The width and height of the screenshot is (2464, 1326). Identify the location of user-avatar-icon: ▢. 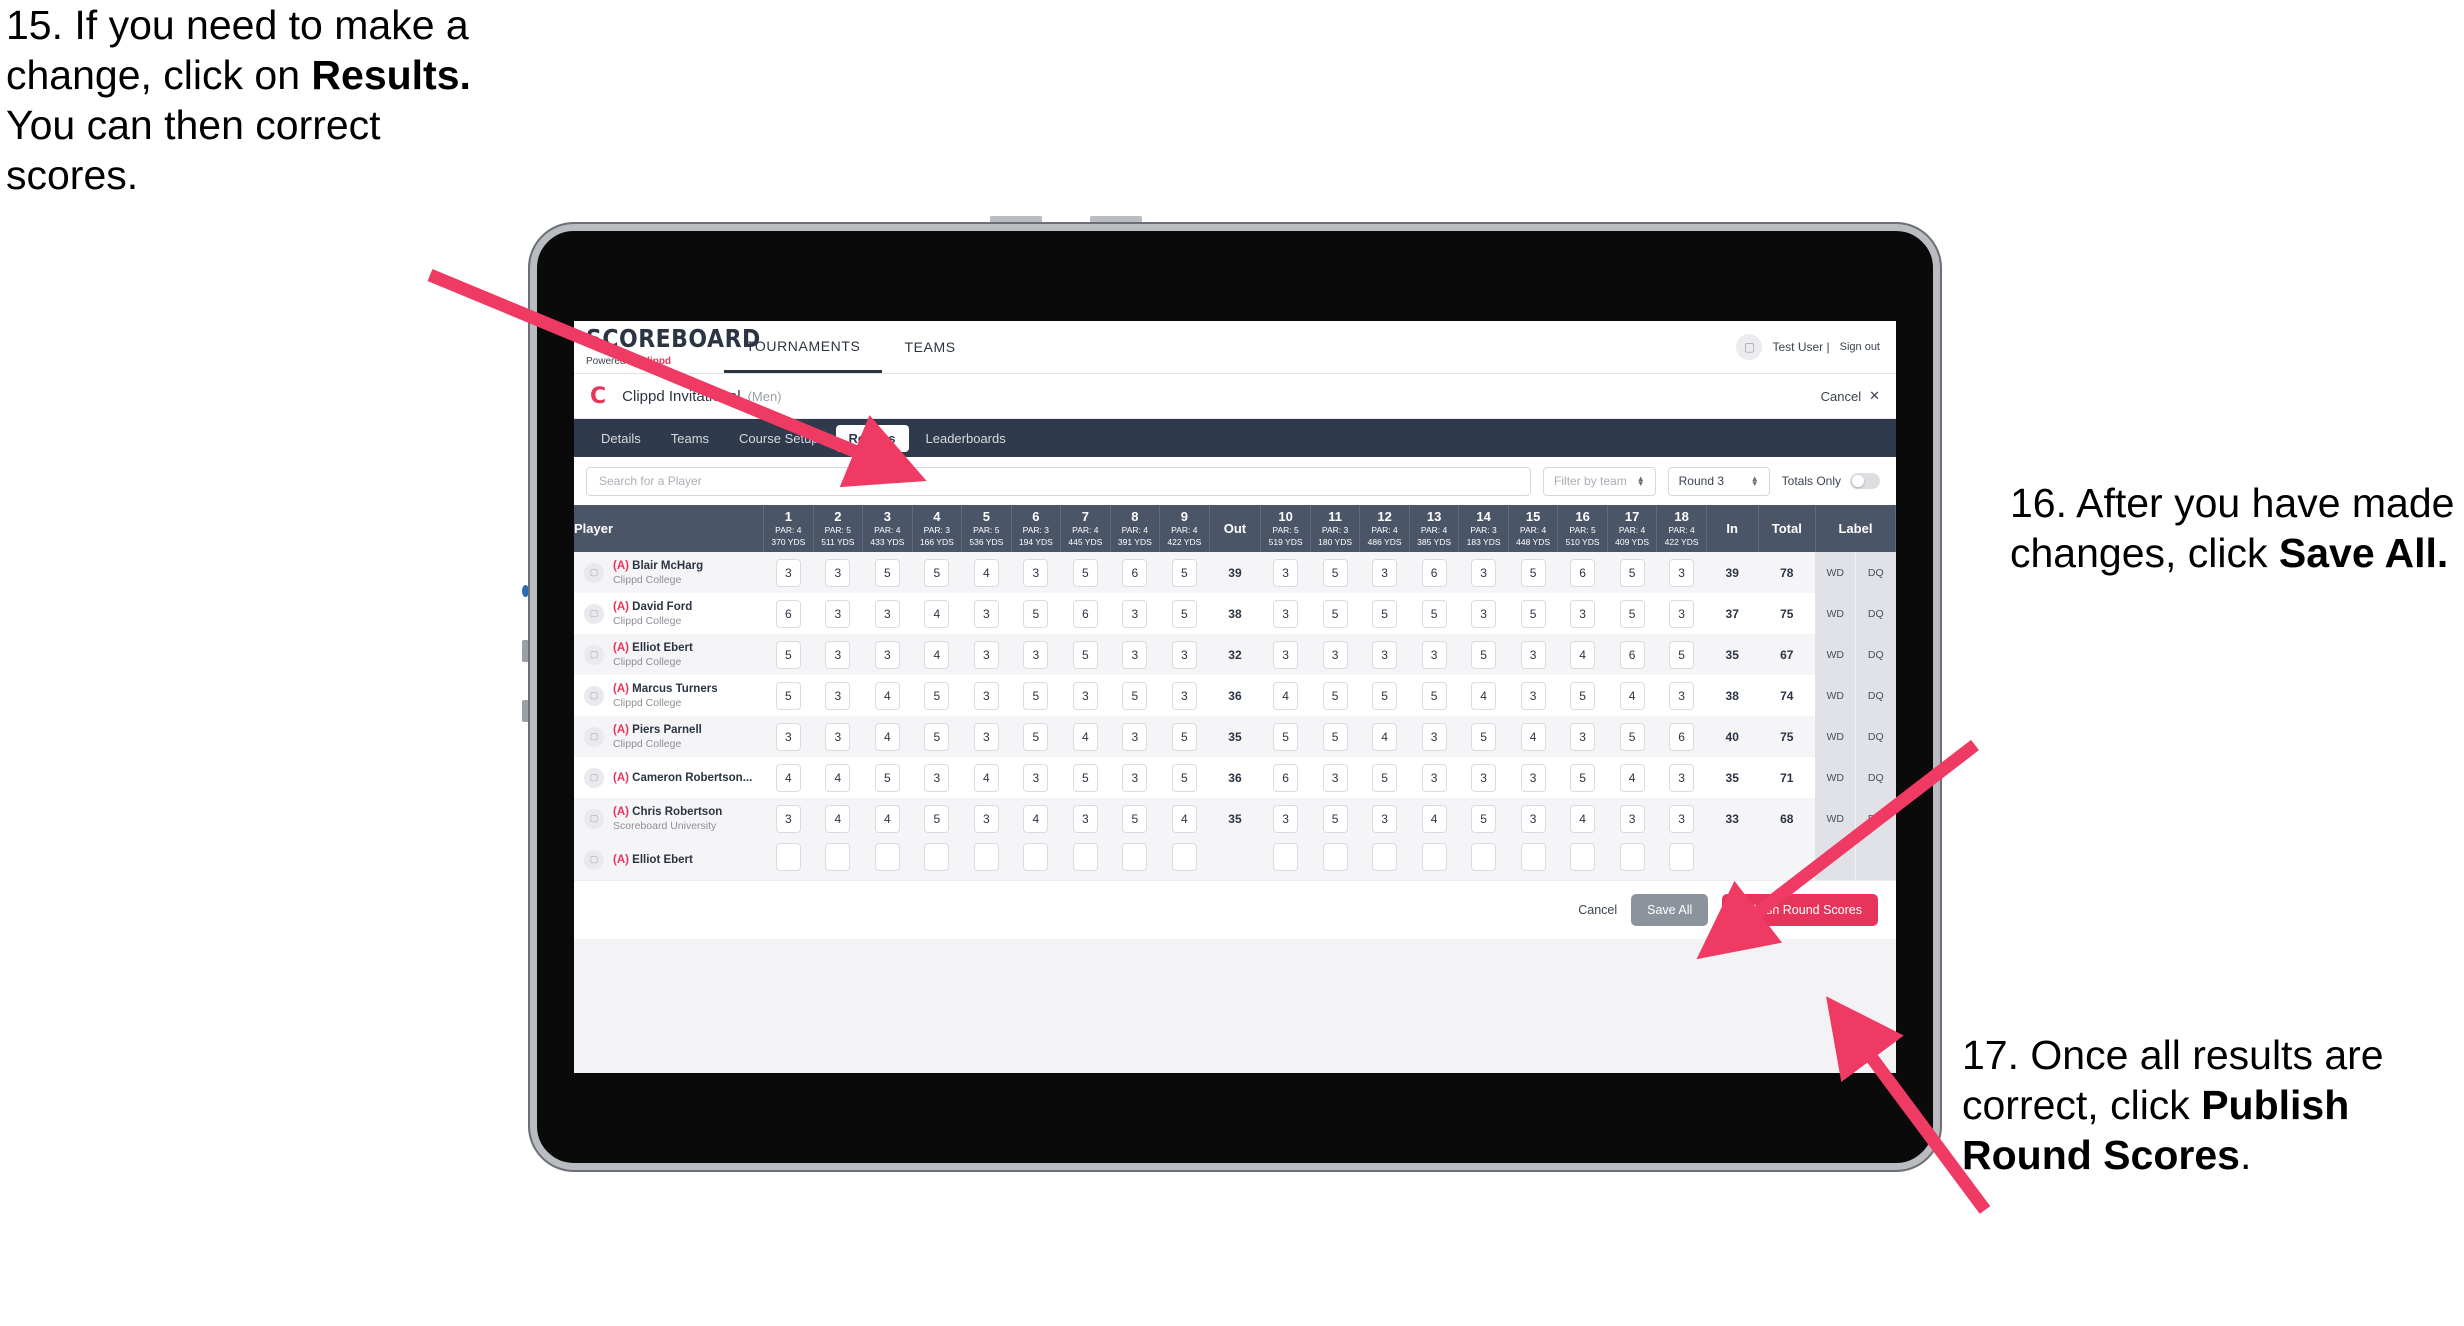
(1749, 347).